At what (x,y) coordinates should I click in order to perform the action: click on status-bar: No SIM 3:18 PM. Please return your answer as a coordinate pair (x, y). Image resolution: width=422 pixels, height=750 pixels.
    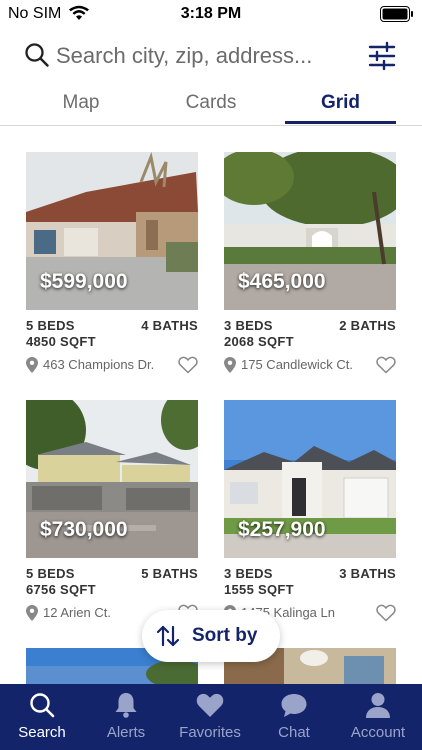
    Looking at the image, I should click on (211, 14).